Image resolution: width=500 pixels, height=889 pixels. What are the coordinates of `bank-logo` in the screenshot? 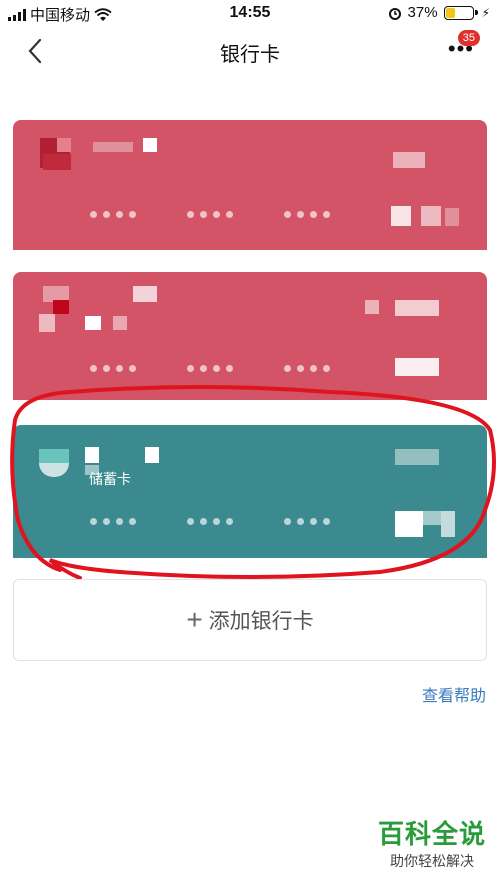 It's located at (54, 456).